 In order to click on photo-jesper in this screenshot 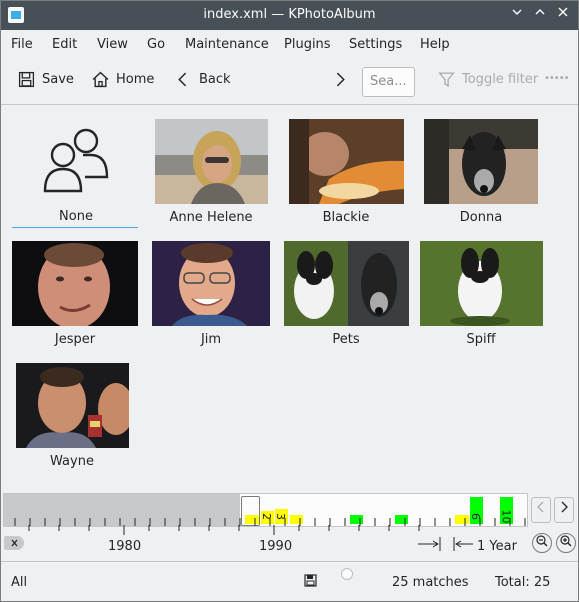, I will do `click(75, 283)`.